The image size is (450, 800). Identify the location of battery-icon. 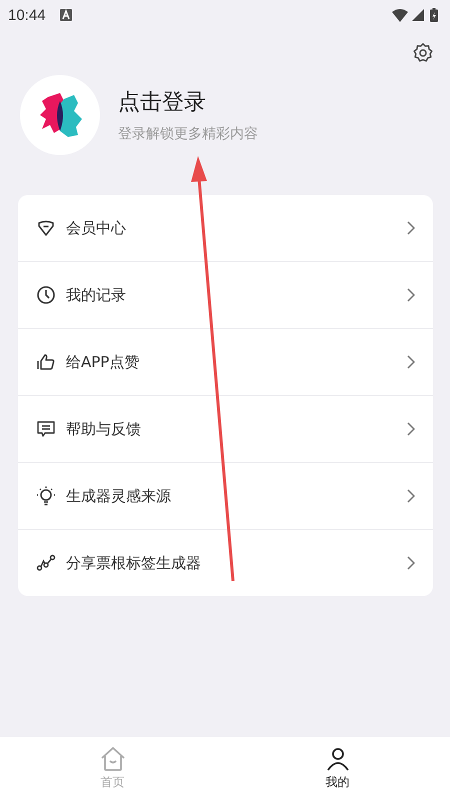
(434, 15).